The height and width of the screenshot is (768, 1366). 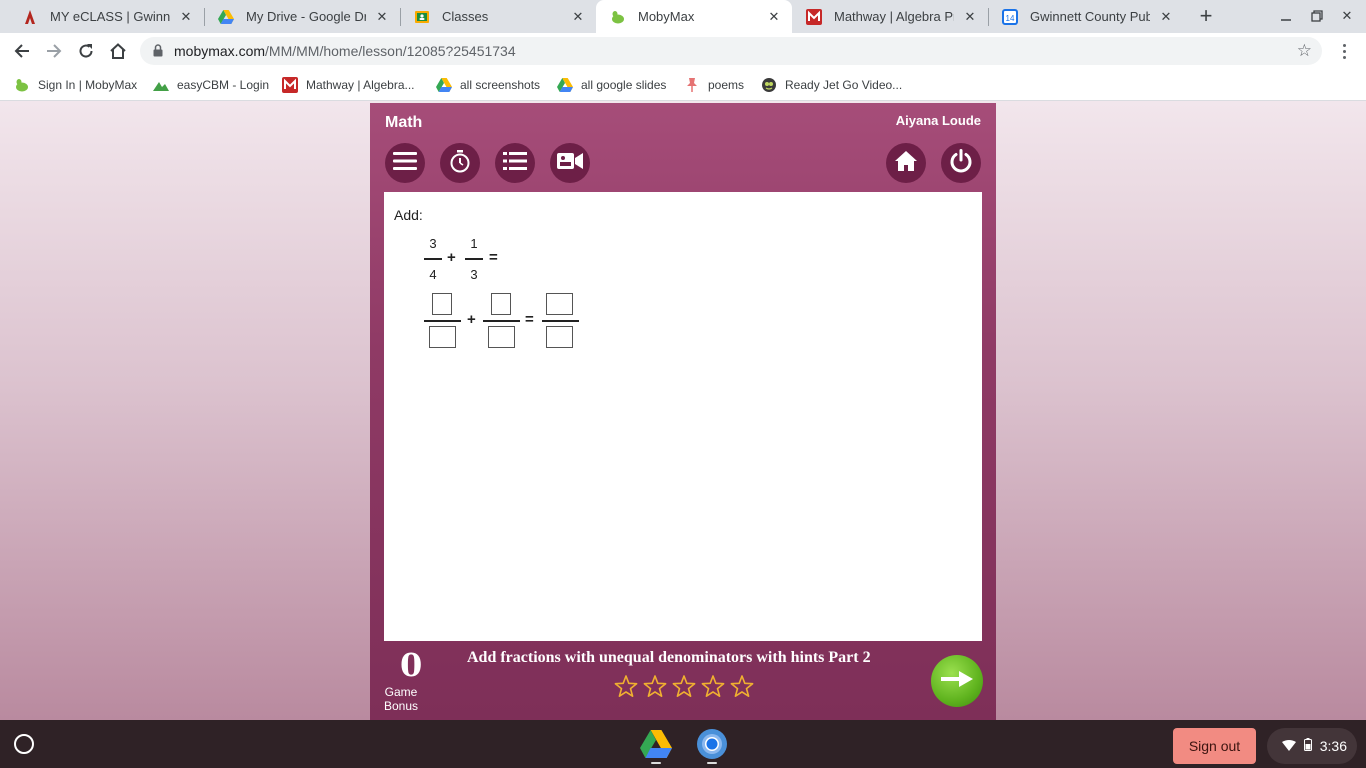 What do you see at coordinates (30, 17) in the screenshot?
I see `eclass-icon` at bounding box center [30, 17].